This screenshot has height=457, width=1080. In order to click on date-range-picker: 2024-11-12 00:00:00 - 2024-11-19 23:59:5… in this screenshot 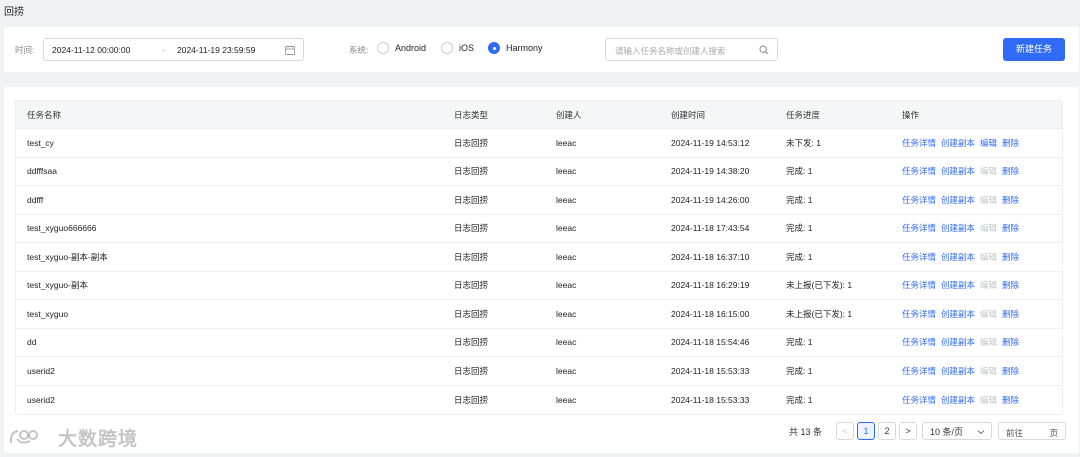, I will do `click(173, 49)`.